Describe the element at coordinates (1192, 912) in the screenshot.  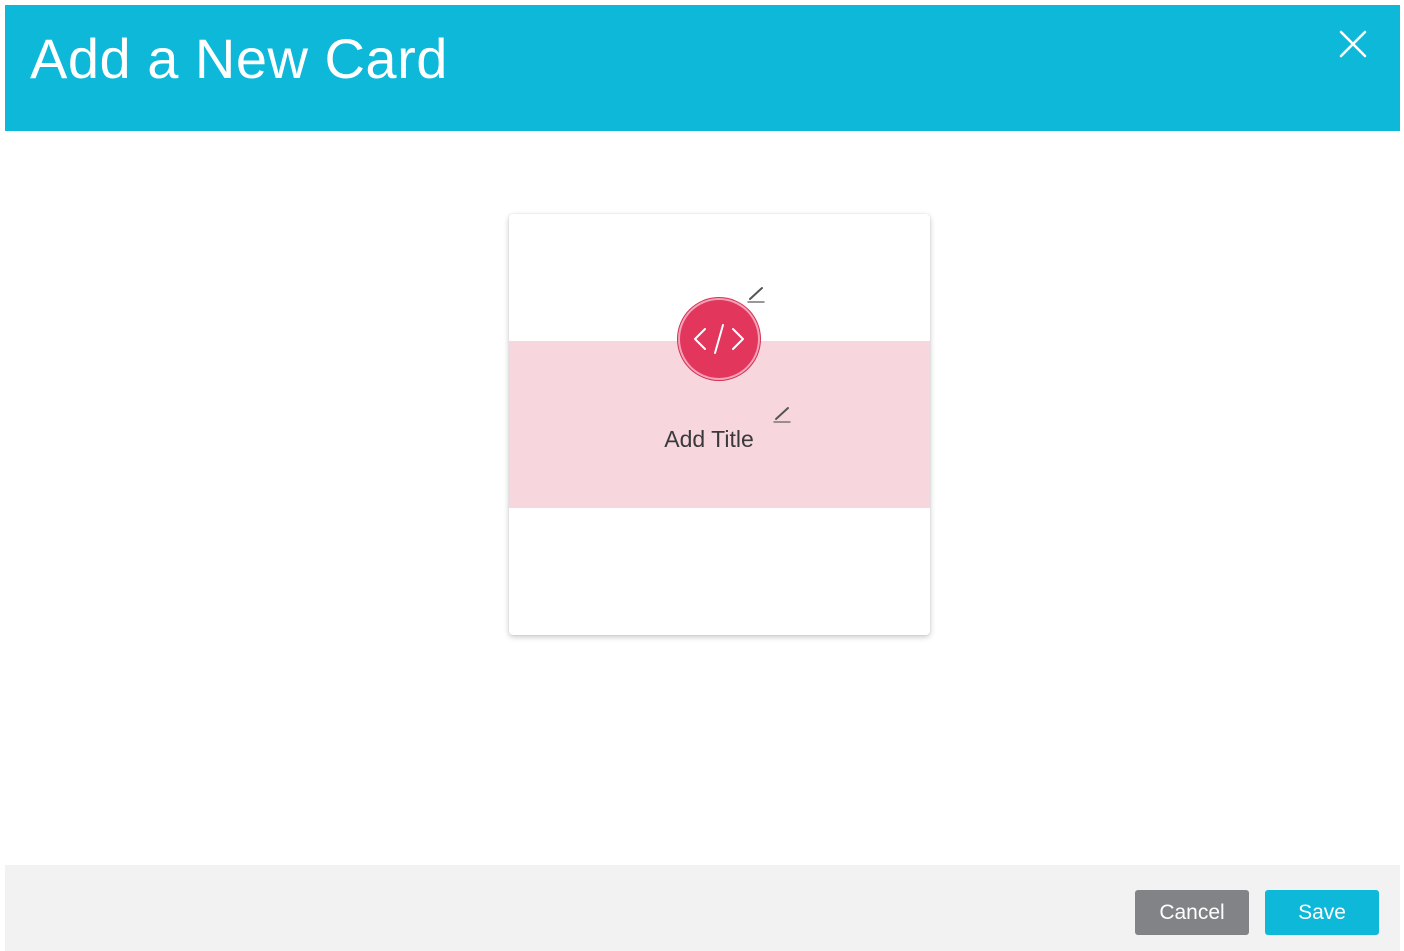
I see `cancel-button: Cancel` at that location.